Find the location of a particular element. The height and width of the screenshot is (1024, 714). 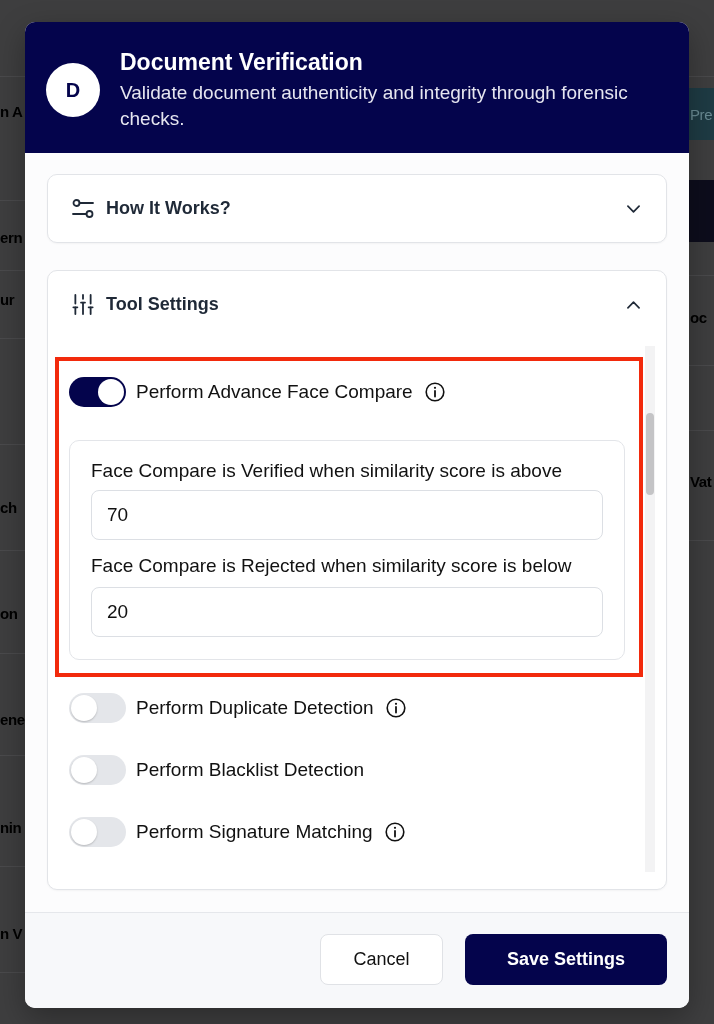

background-text: ur is located at coordinates (7, 300).